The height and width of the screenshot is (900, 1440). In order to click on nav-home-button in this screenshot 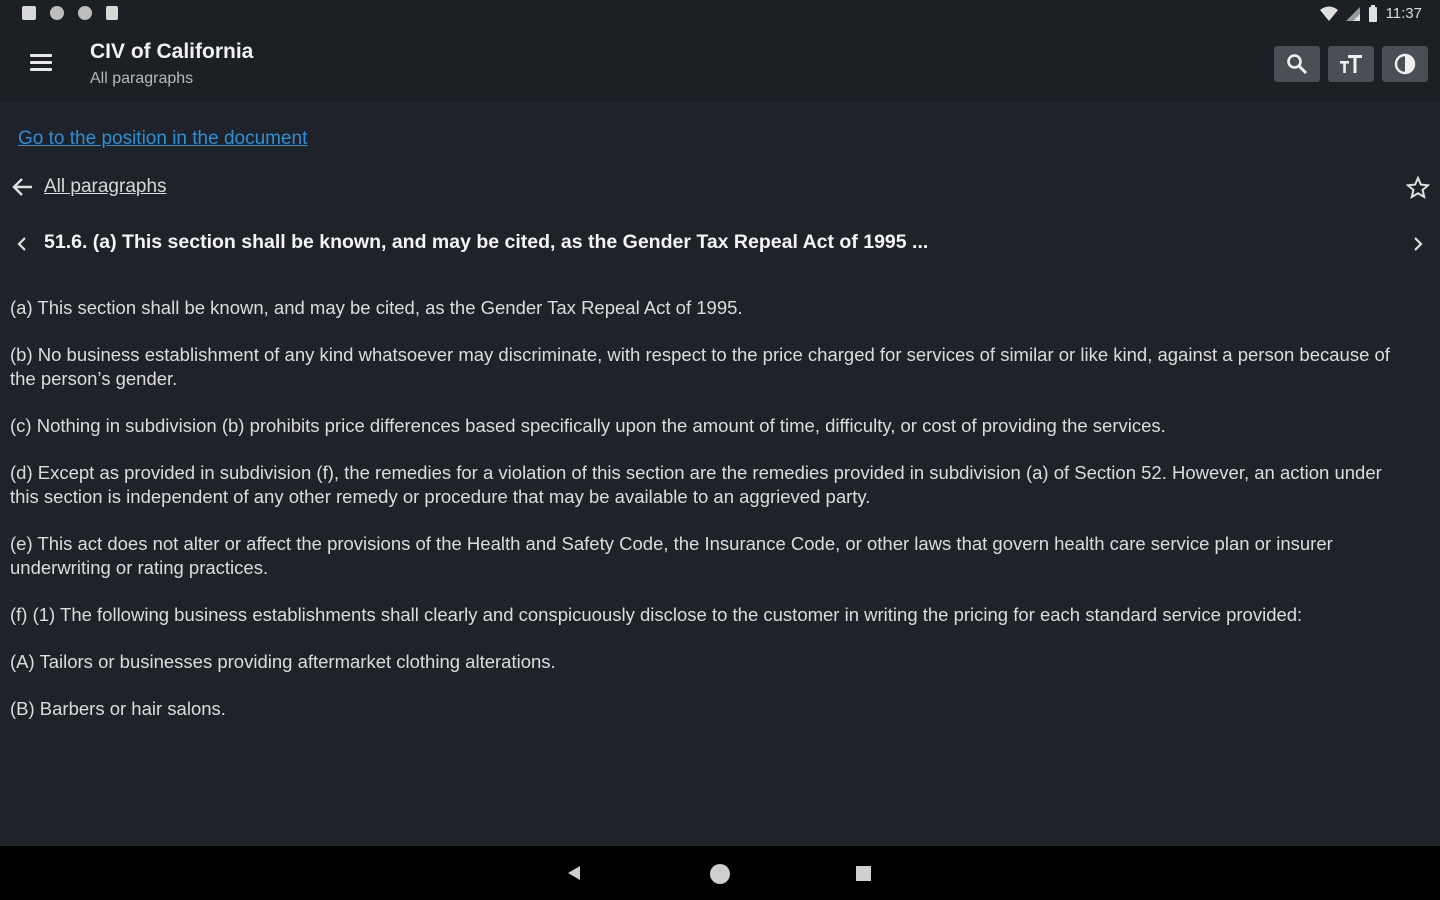, I will do `click(720, 876)`.